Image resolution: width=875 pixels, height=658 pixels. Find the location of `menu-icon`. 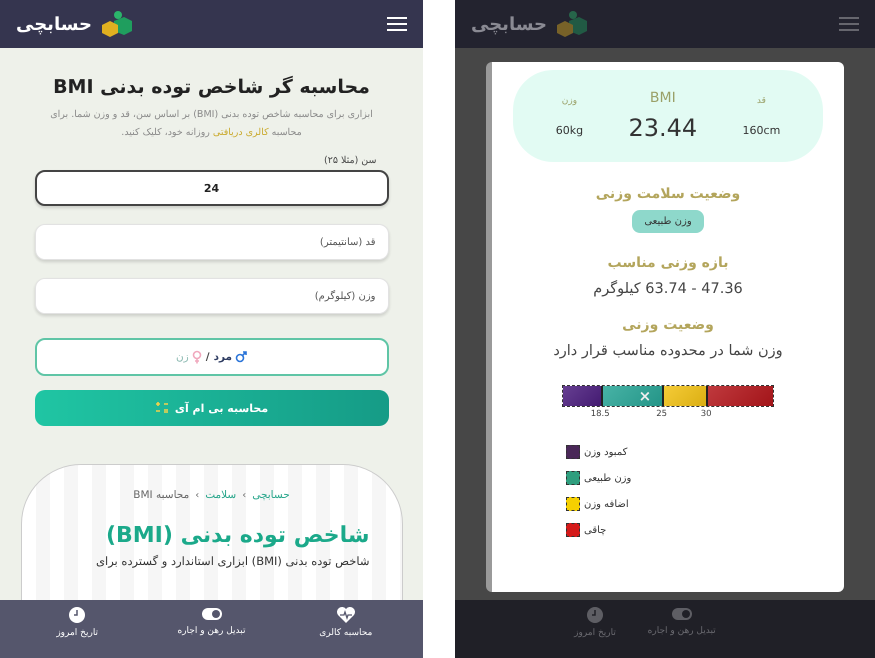

menu-icon is located at coordinates (397, 24).